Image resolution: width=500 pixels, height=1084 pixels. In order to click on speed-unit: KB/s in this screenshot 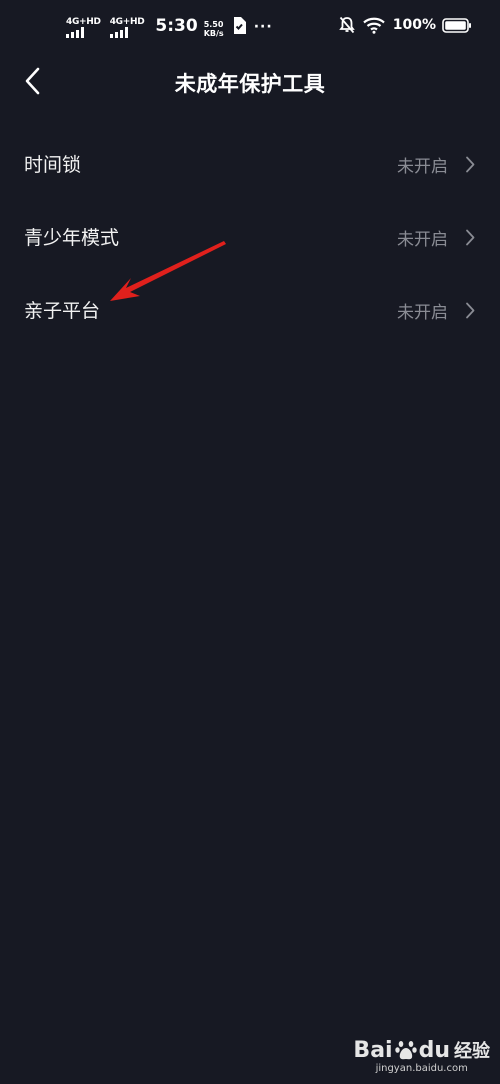, I will do `click(213, 33)`.